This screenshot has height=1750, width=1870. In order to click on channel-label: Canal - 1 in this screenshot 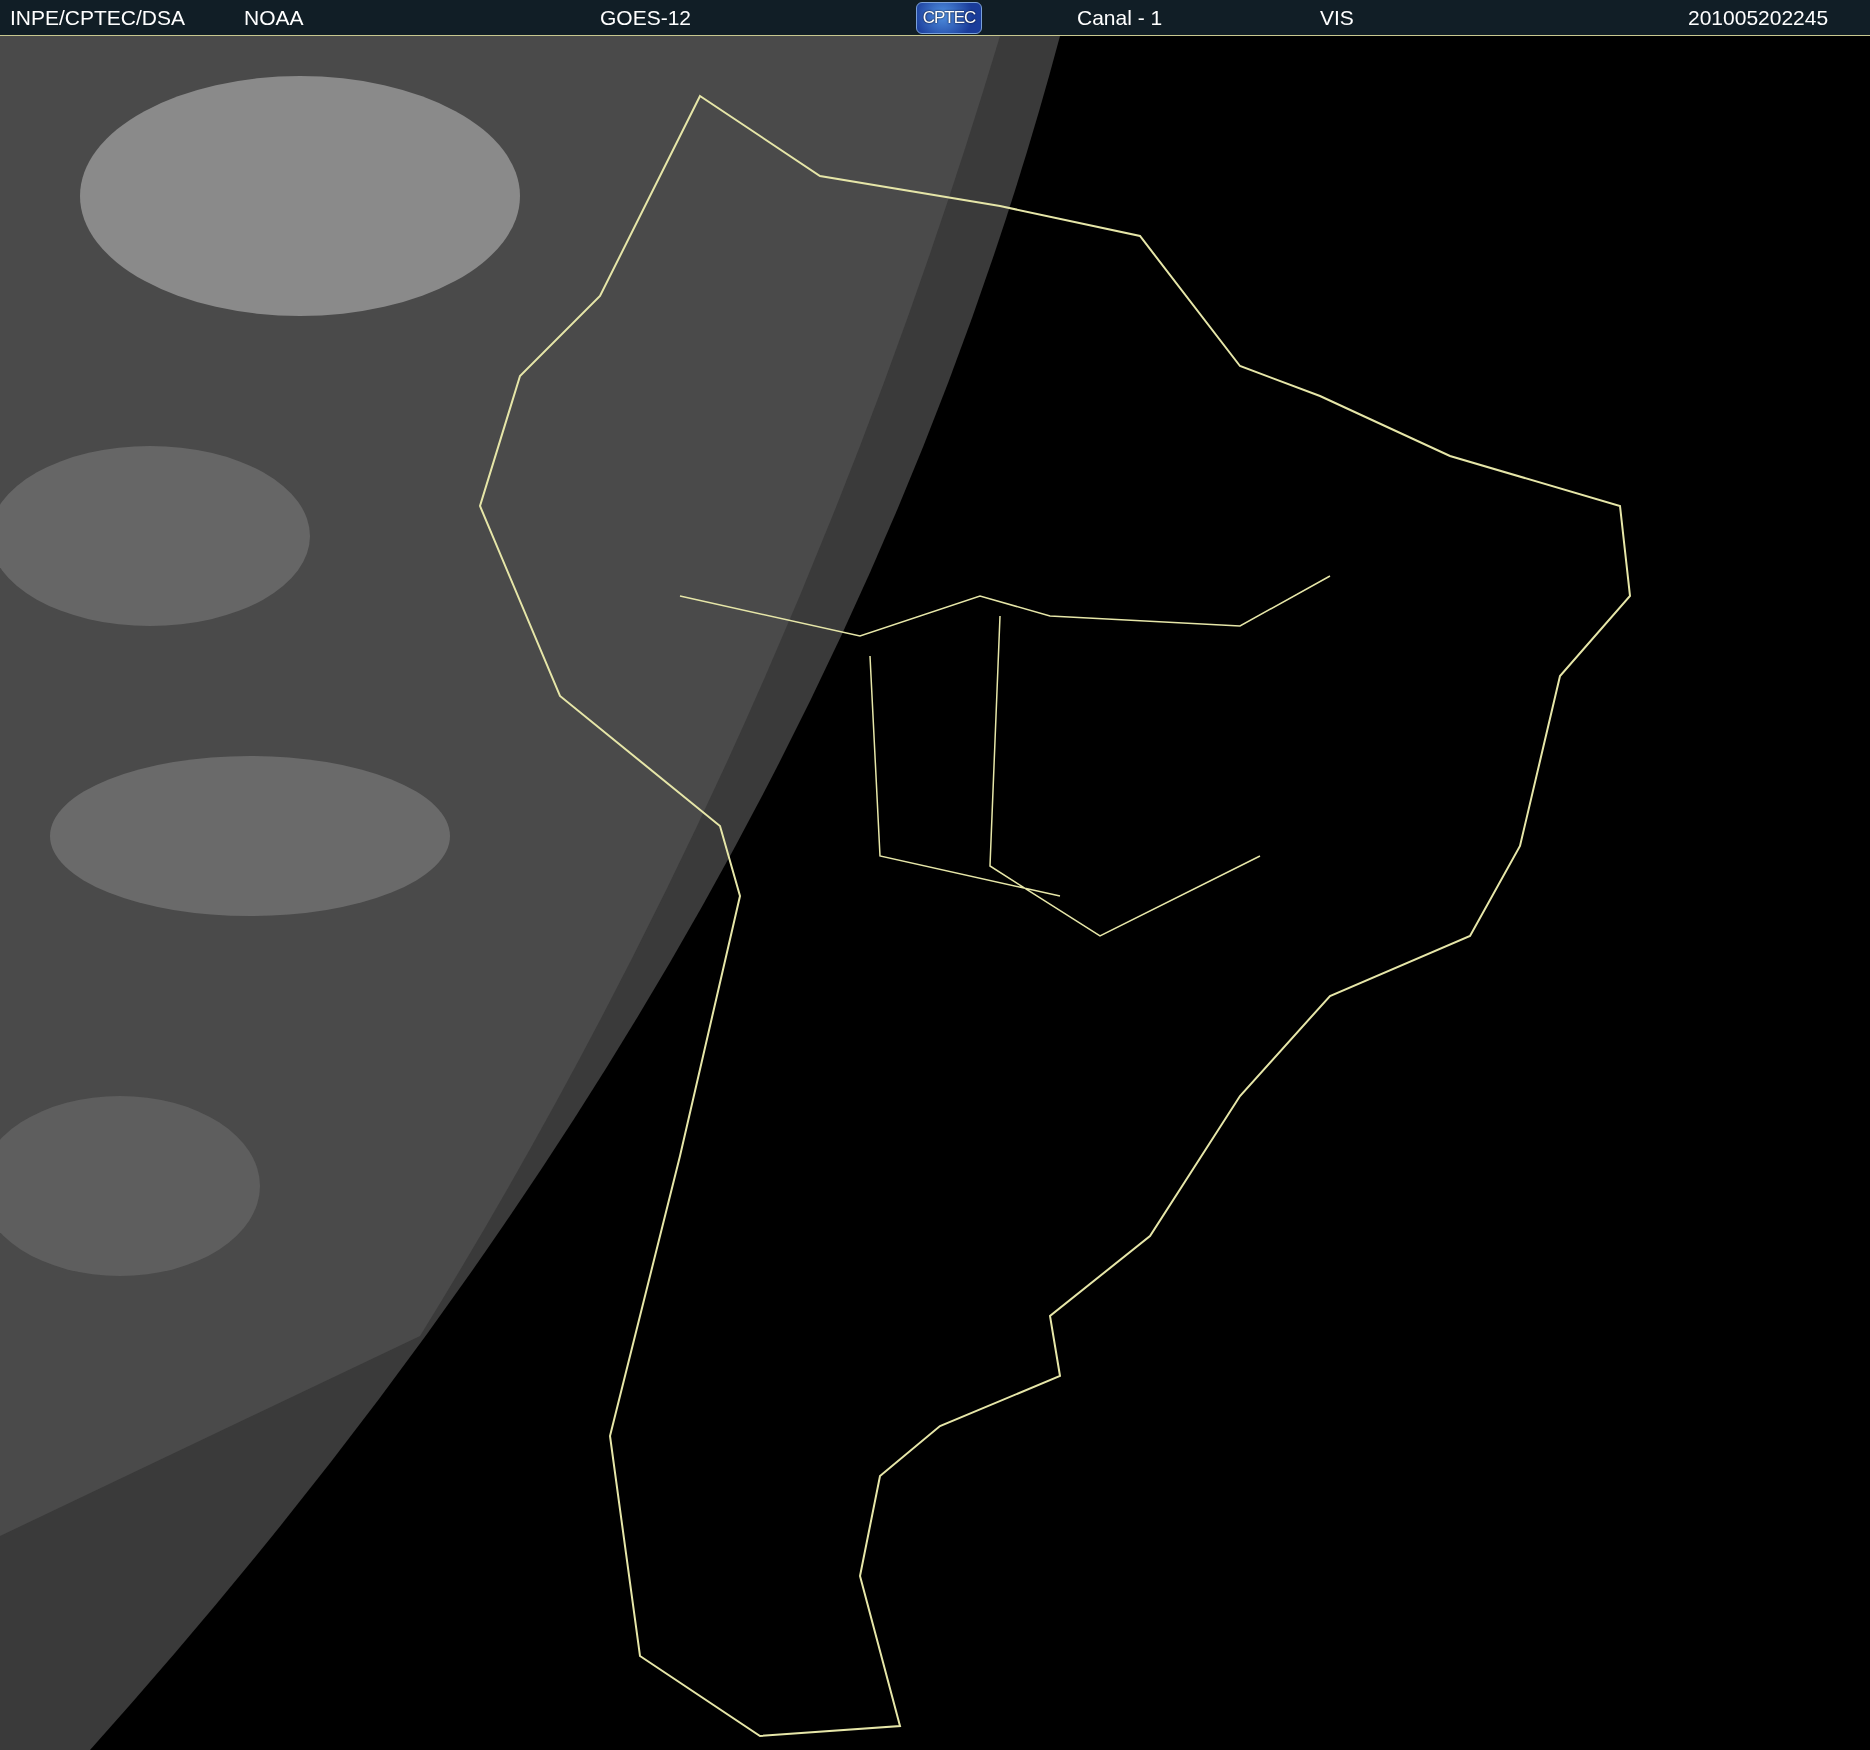, I will do `click(1120, 17)`.